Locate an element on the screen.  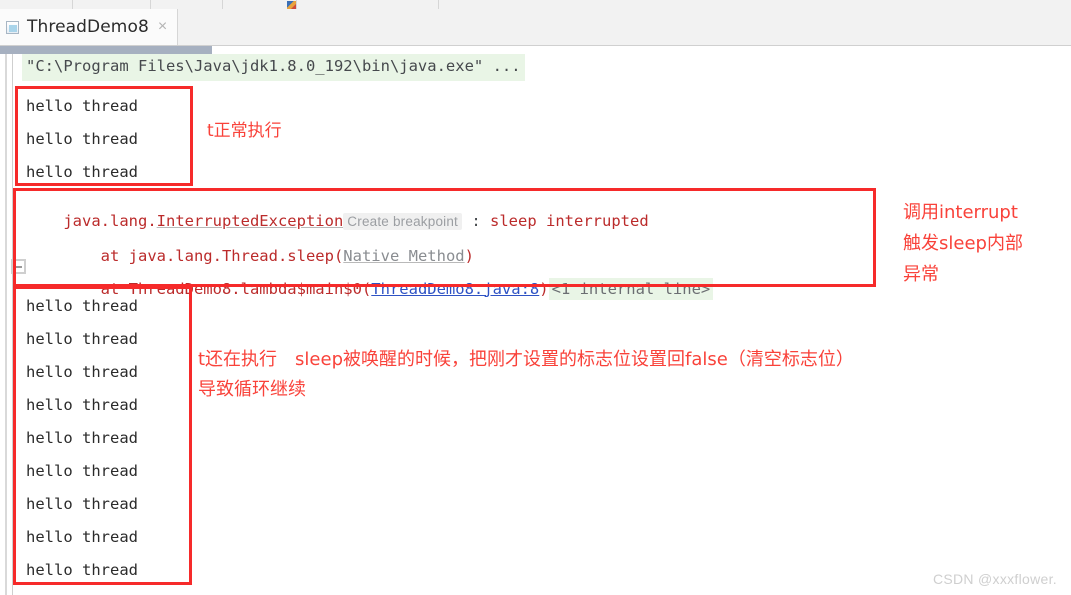
run-tool-window-tabbar: ThreadDemo8 × is located at coordinates (535, 27).